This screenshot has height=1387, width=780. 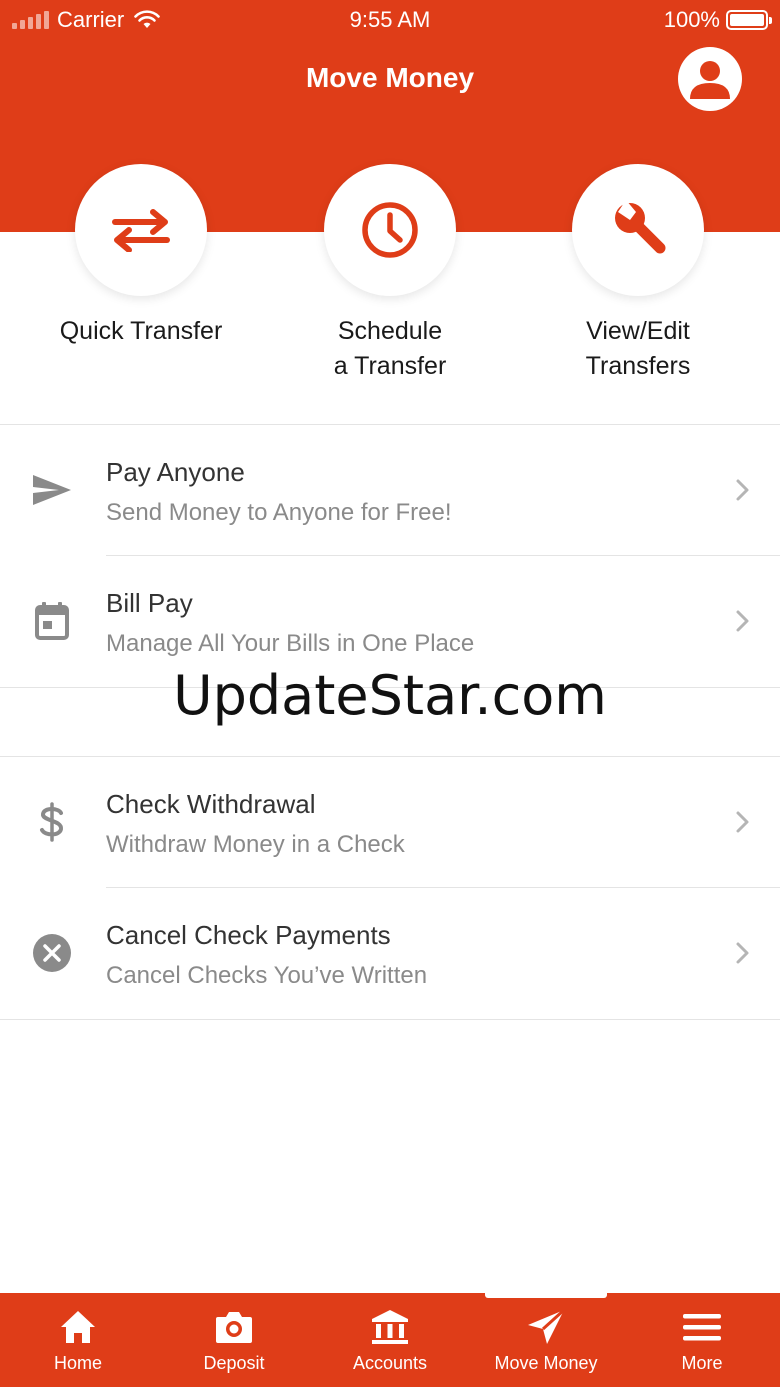 I want to click on active-tab-indicator, so click(x=546, y=1295).